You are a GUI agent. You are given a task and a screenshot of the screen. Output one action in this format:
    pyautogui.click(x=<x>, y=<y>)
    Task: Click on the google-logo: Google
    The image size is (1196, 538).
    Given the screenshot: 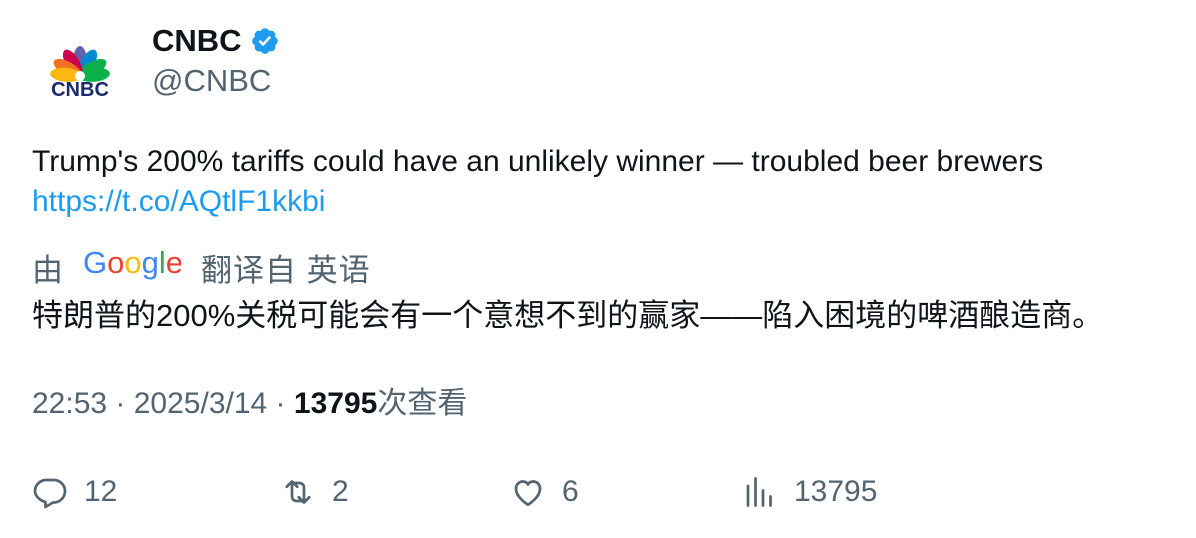 What is the action you would take?
    pyautogui.click(x=133, y=267)
    